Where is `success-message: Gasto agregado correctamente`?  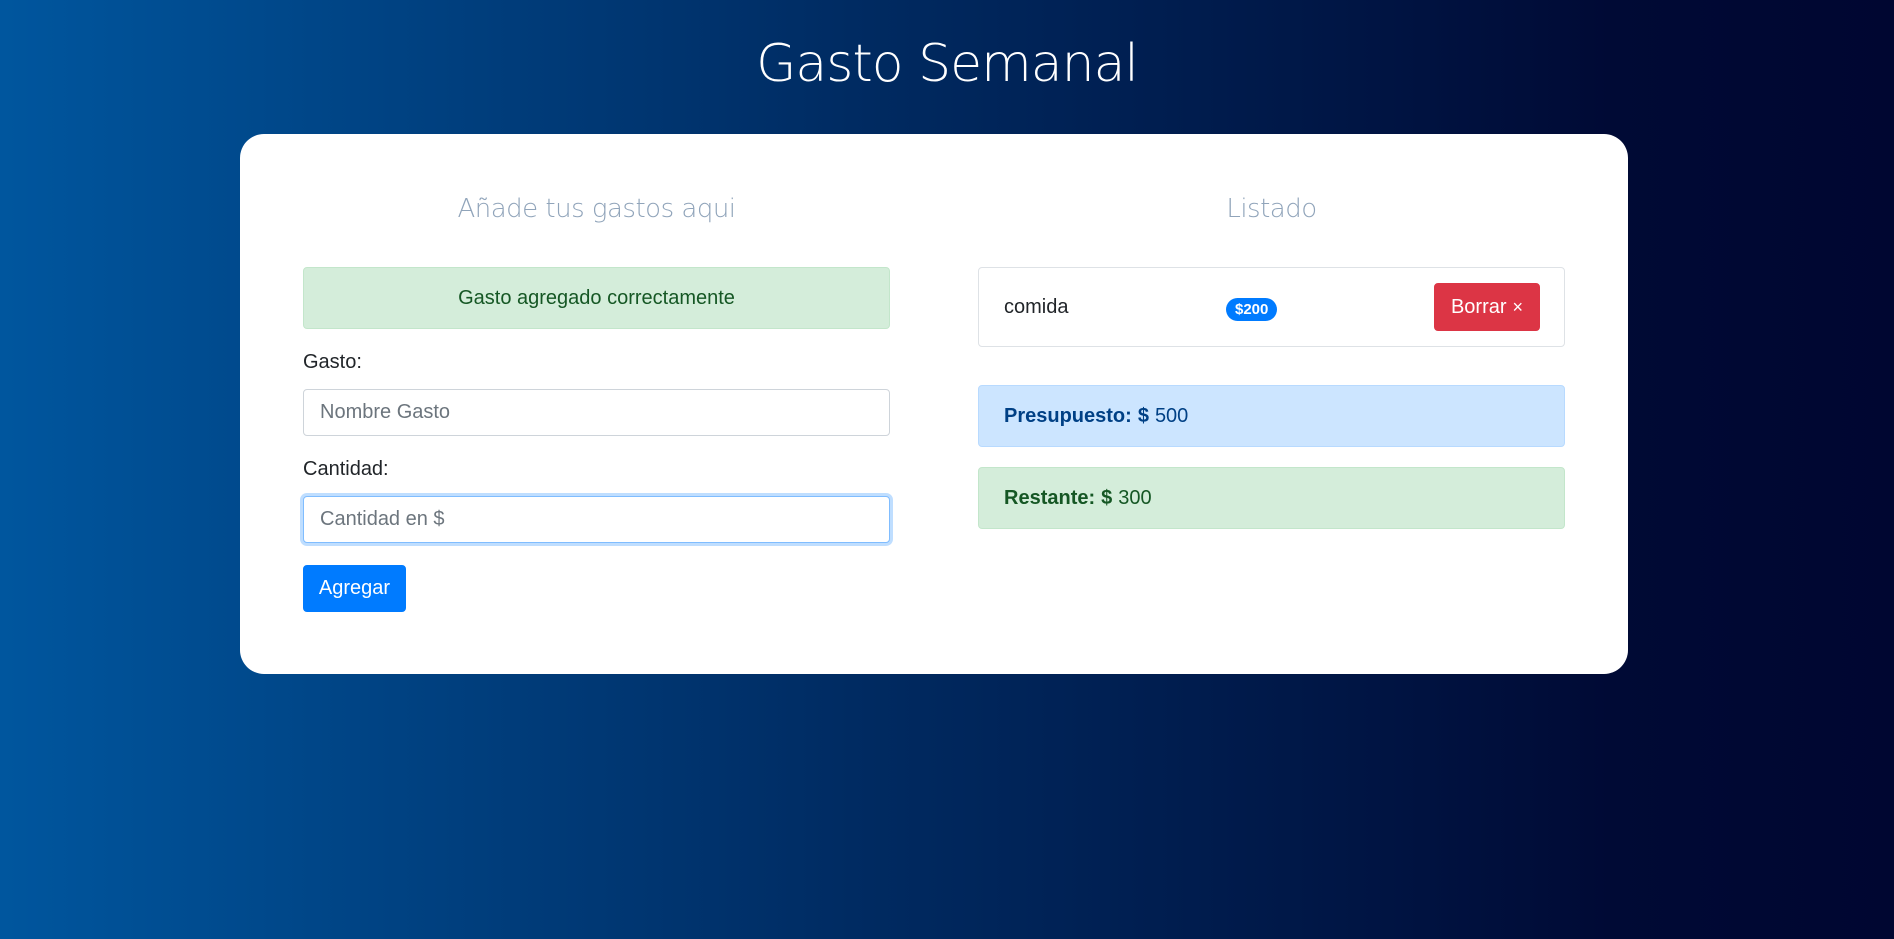 success-message: Gasto agregado correctamente is located at coordinates (596, 297).